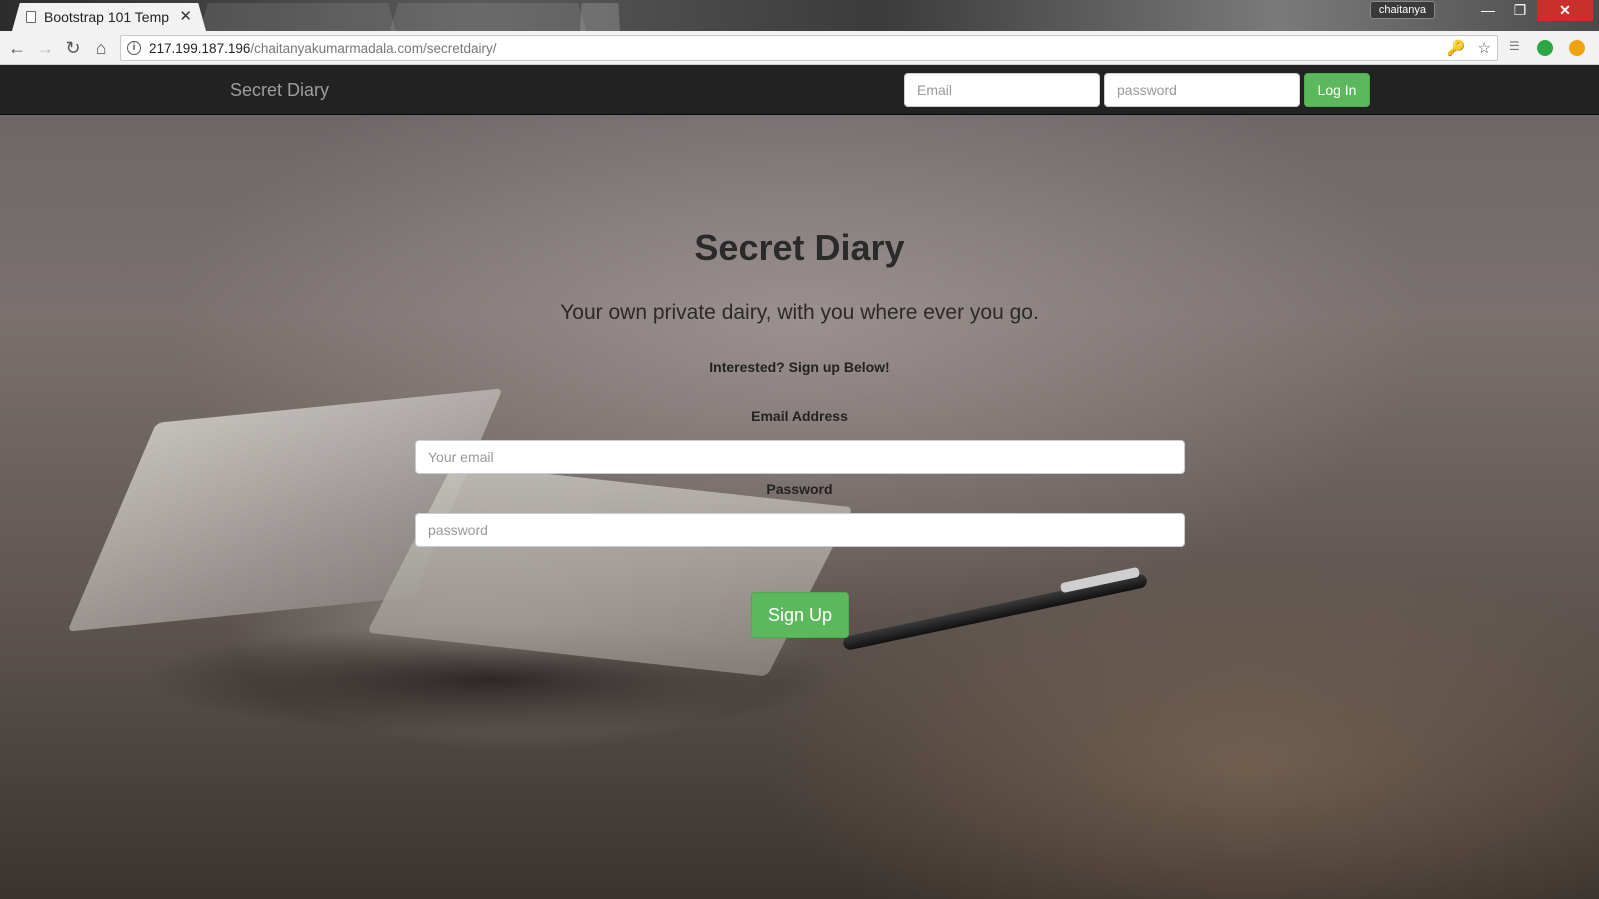 The width and height of the screenshot is (1599, 899). I want to click on tab-close-icon: ✕, so click(185, 16).